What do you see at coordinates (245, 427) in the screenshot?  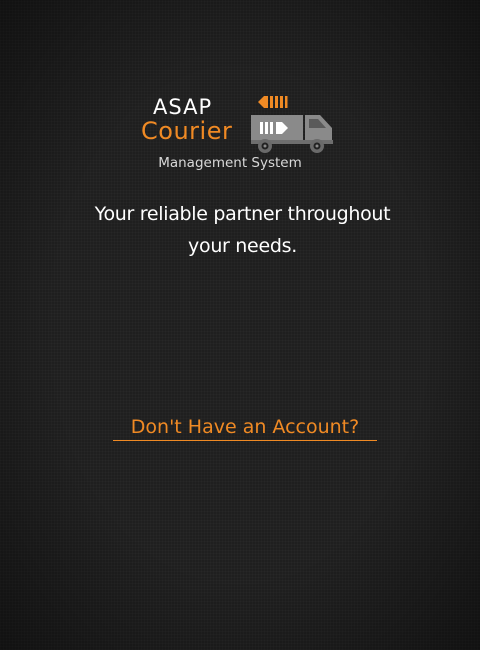 I see `no-account-signup-link: Don't Have an Account?` at bounding box center [245, 427].